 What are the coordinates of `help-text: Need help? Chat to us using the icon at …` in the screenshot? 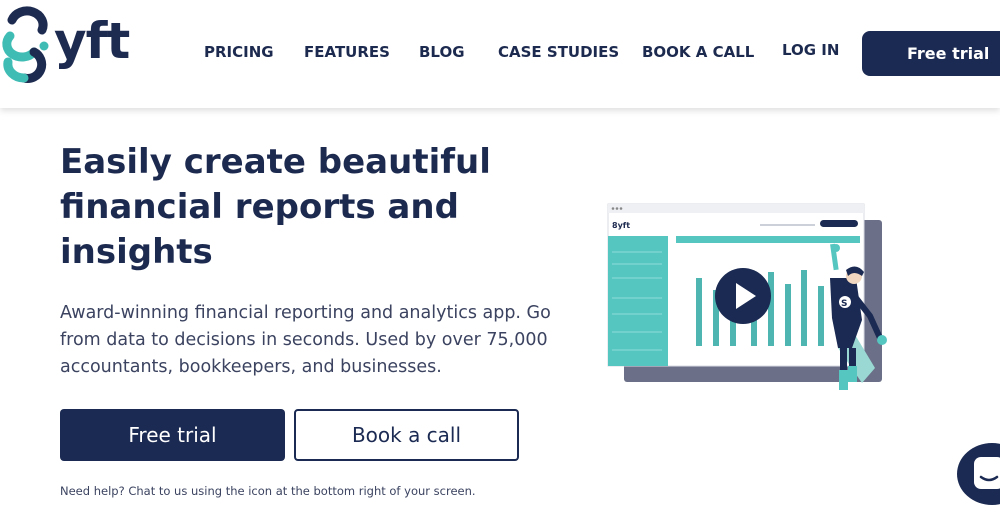 It's located at (268, 491).